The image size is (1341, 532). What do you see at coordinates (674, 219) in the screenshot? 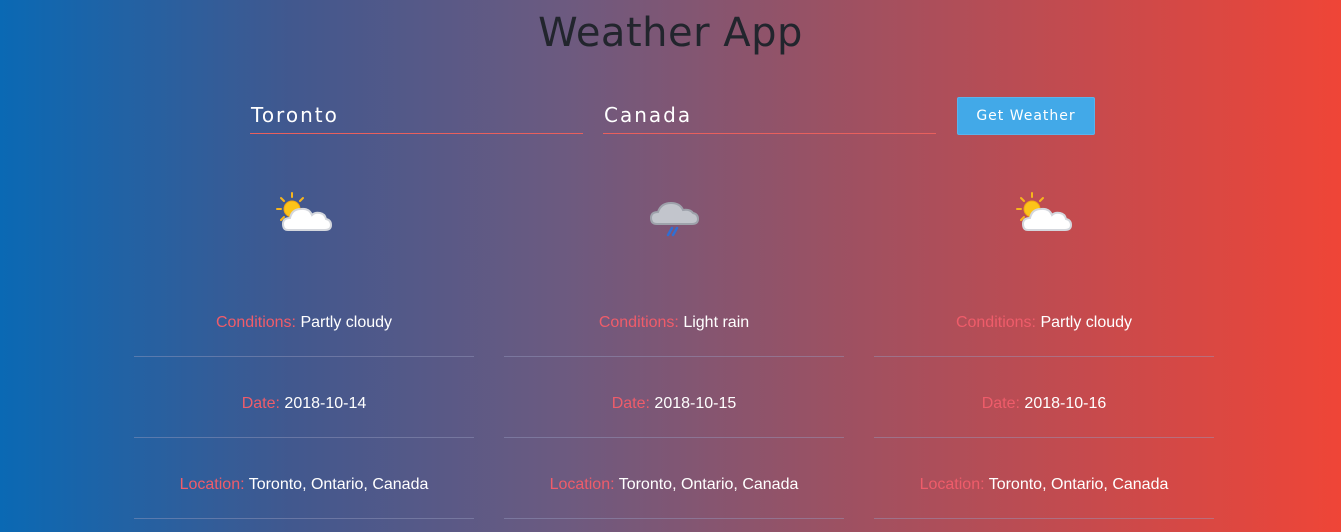
I see `light-rain-icon` at bounding box center [674, 219].